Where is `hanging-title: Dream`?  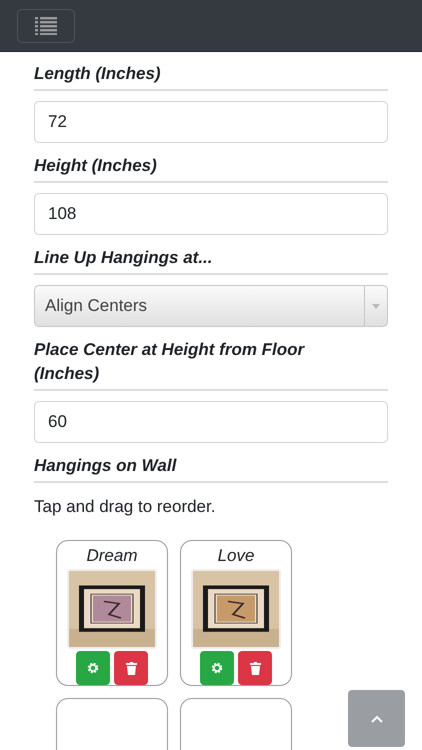 hanging-title: Dream is located at coordinates (112, 556).